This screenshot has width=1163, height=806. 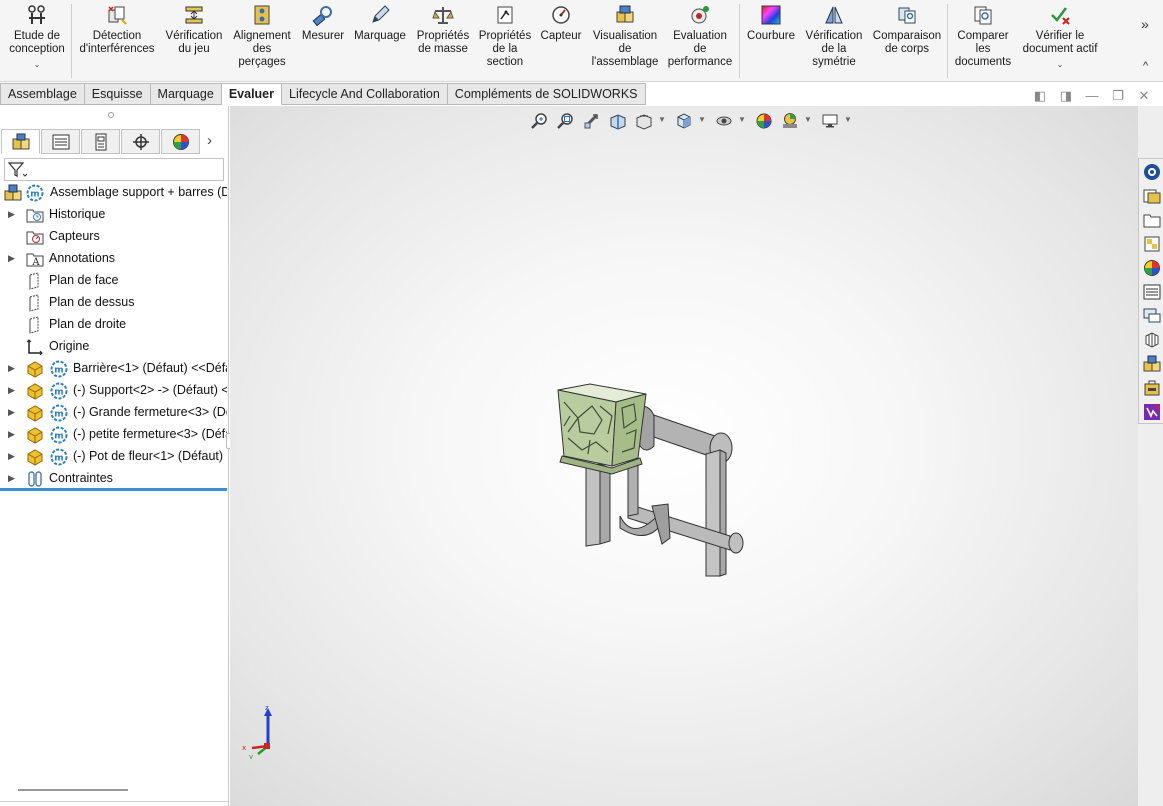 I want to click on compare-documents-button: Comparer les documents, so click(x=983, y=36).